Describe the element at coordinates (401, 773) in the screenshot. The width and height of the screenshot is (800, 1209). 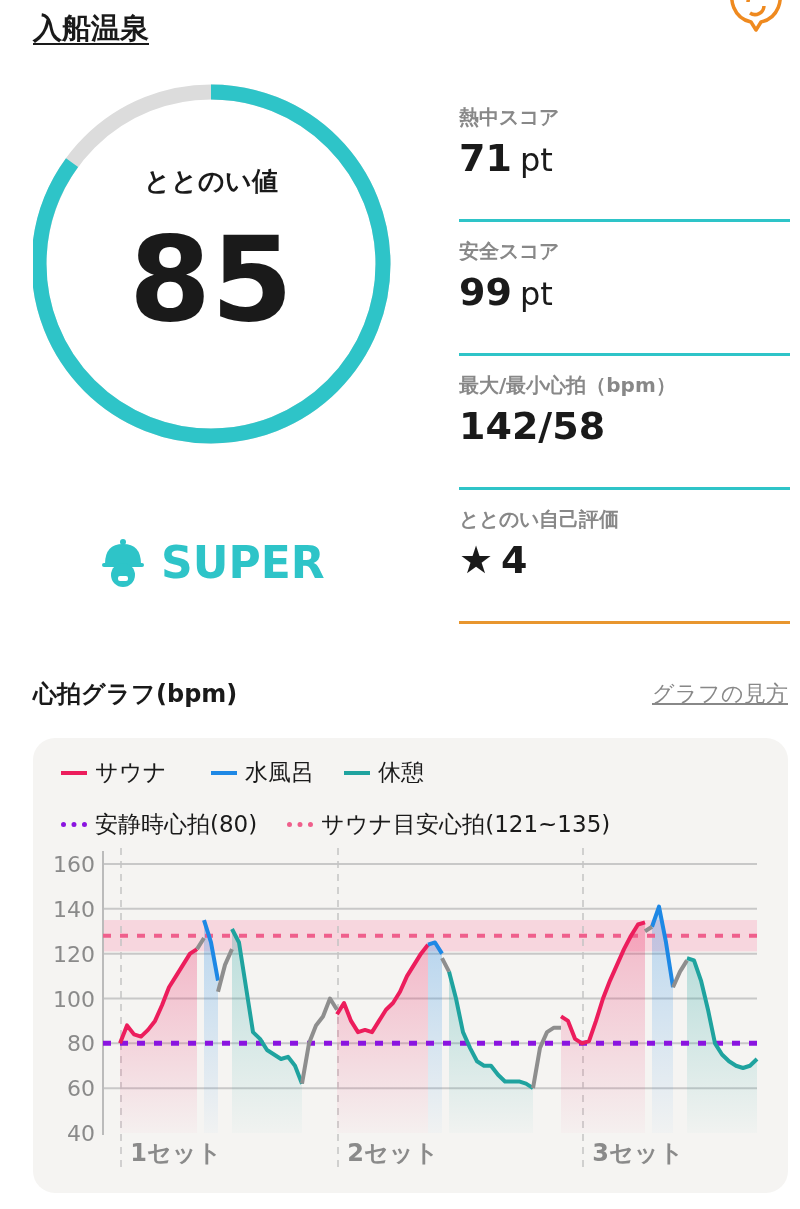
I see `legend-label: 休憩` at that location.